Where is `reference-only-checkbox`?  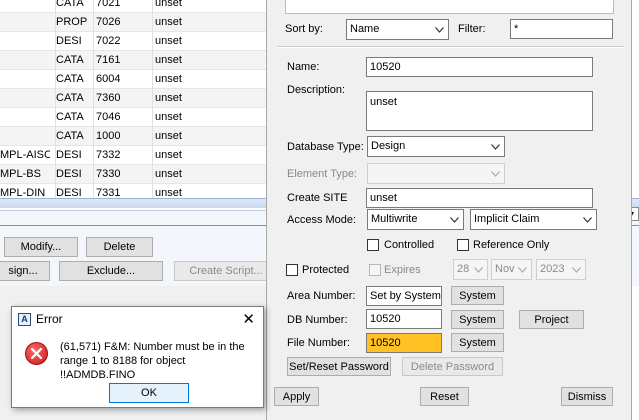
reference-only-checkbox is located at coordinates (463, 245).